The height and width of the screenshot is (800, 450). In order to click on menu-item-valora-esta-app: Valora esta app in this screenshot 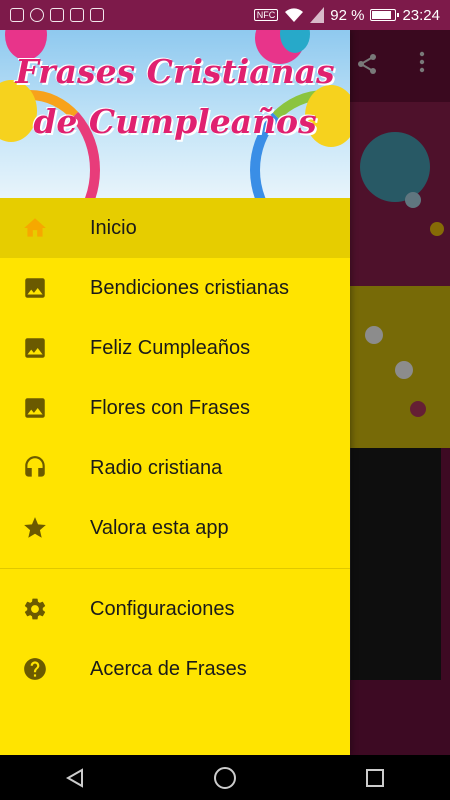, I will do `click(175, 528)`.